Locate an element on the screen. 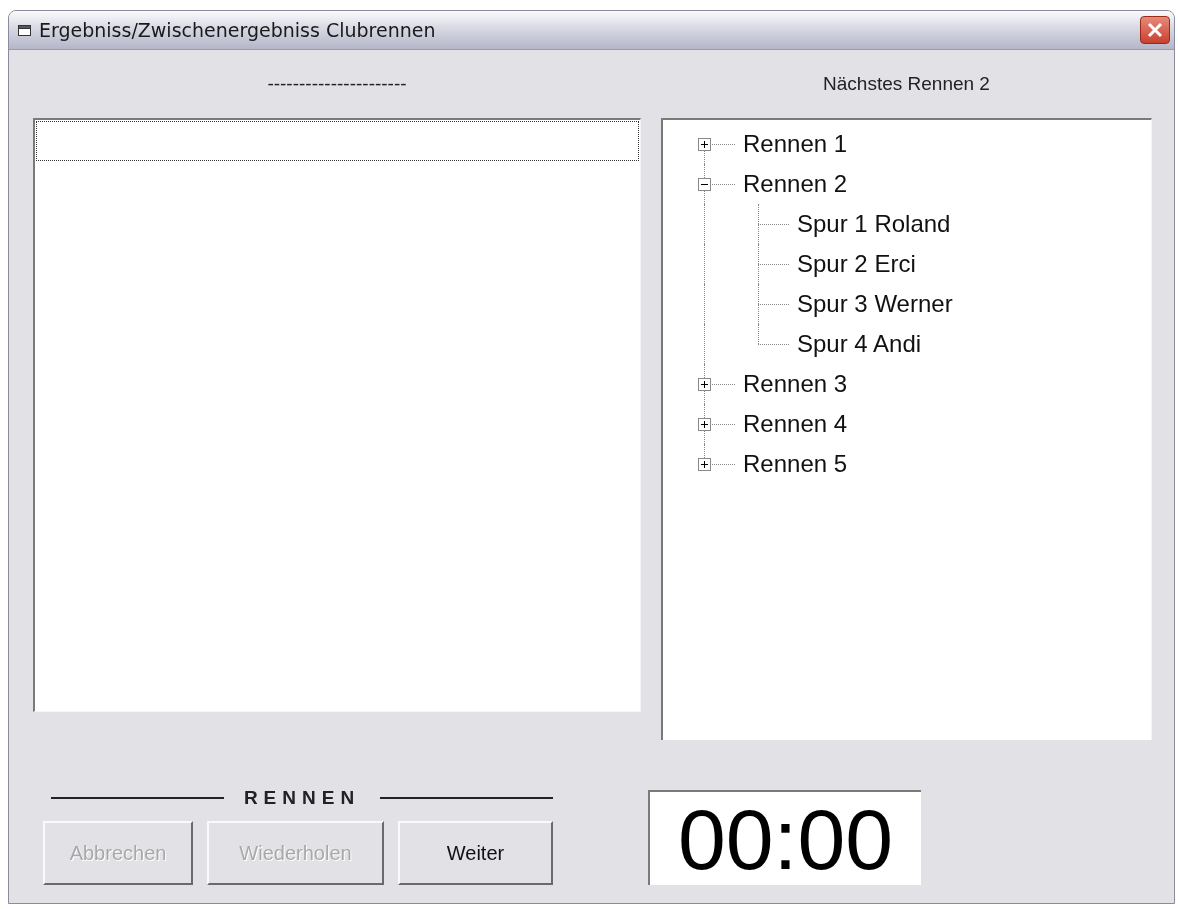 The image size is (1178, 909). tree-item: Rennen 4 is located at coordinates (795, 424).